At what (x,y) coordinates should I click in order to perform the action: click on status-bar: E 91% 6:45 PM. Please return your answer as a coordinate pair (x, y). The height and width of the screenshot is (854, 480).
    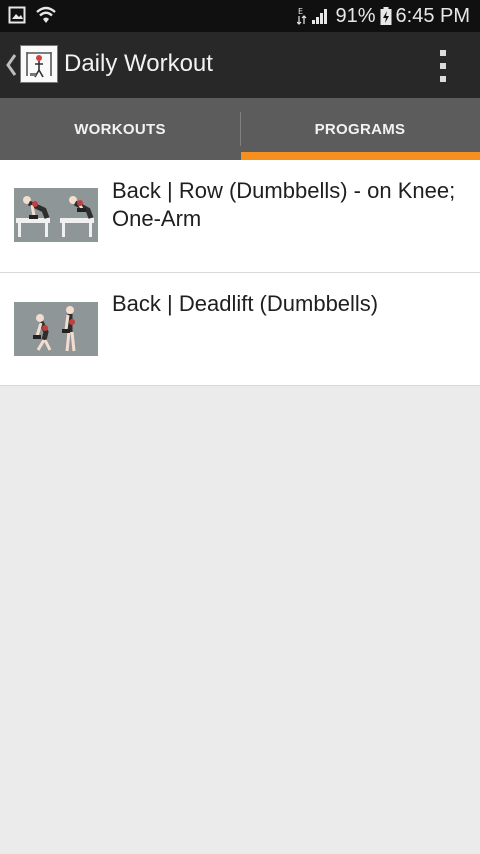
    Looking at the image, I should click on (240, 16).